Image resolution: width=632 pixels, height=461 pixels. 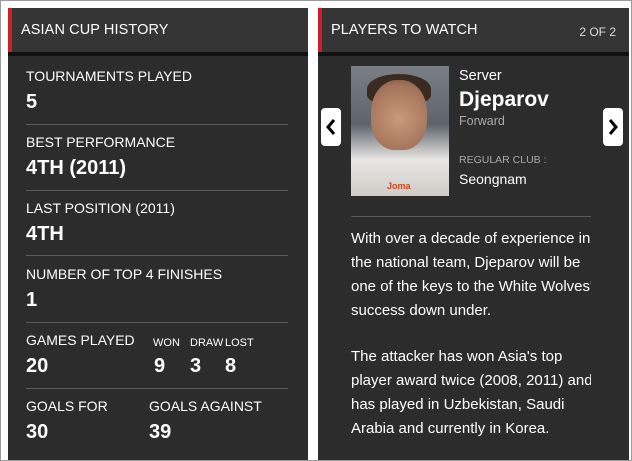 I want to click on player-face, so click(x=399, y=115).